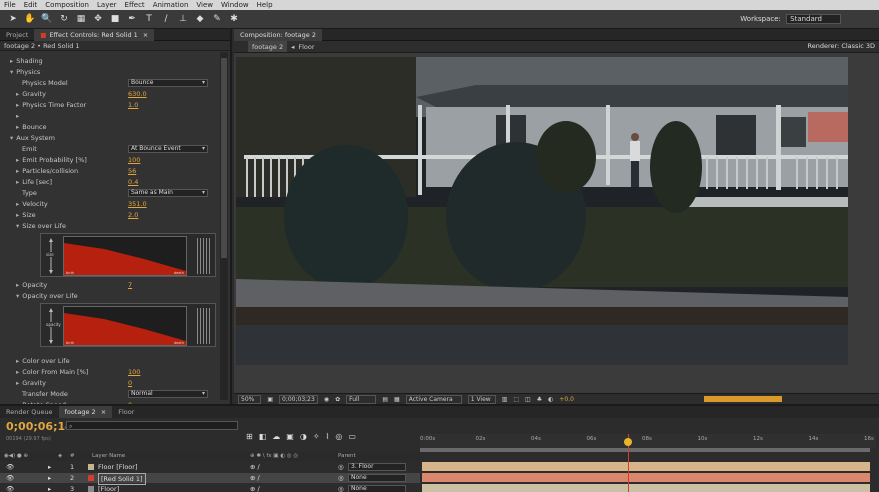 This screenshot has height=492, width=879. Describe the element at coordinates (352, 436) in the screenshot. I see `live-update-icon: ▭` at that location.